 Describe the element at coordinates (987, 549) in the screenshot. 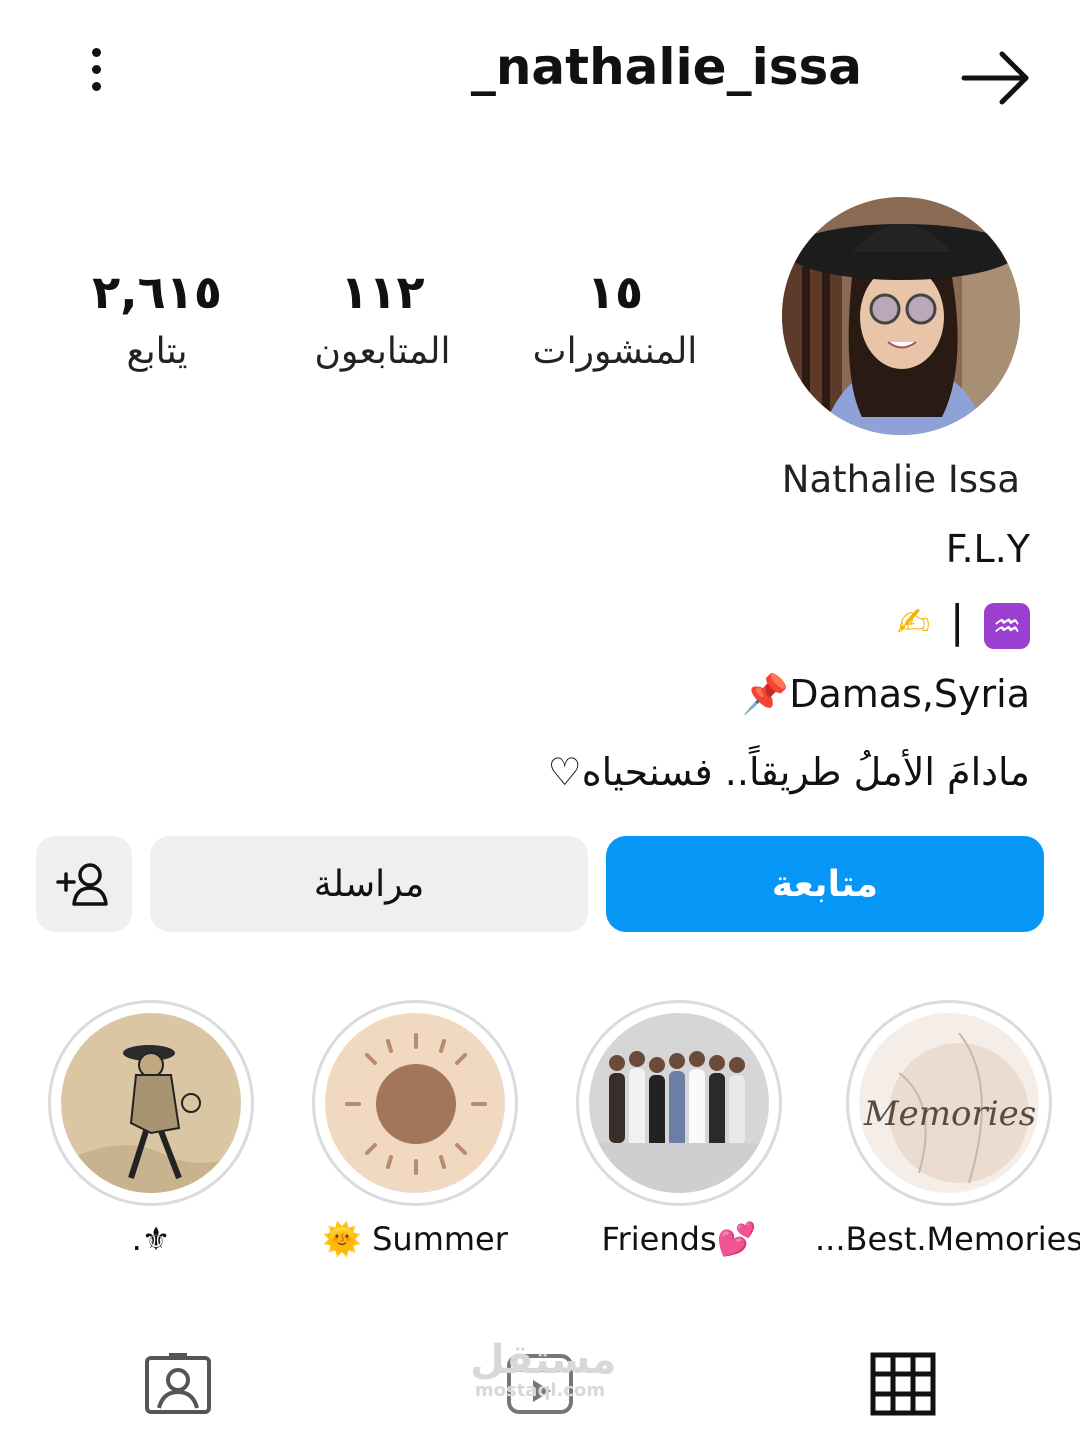

I see `bio-line-1: F.L.Y` at that location.